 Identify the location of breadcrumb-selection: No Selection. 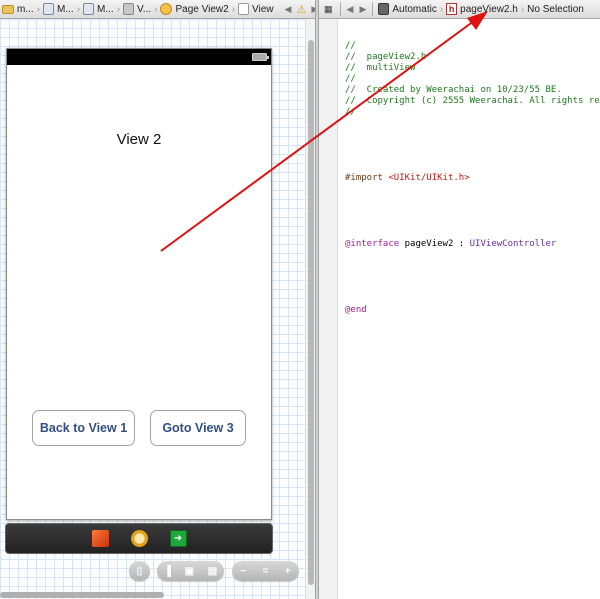
(555, 9).